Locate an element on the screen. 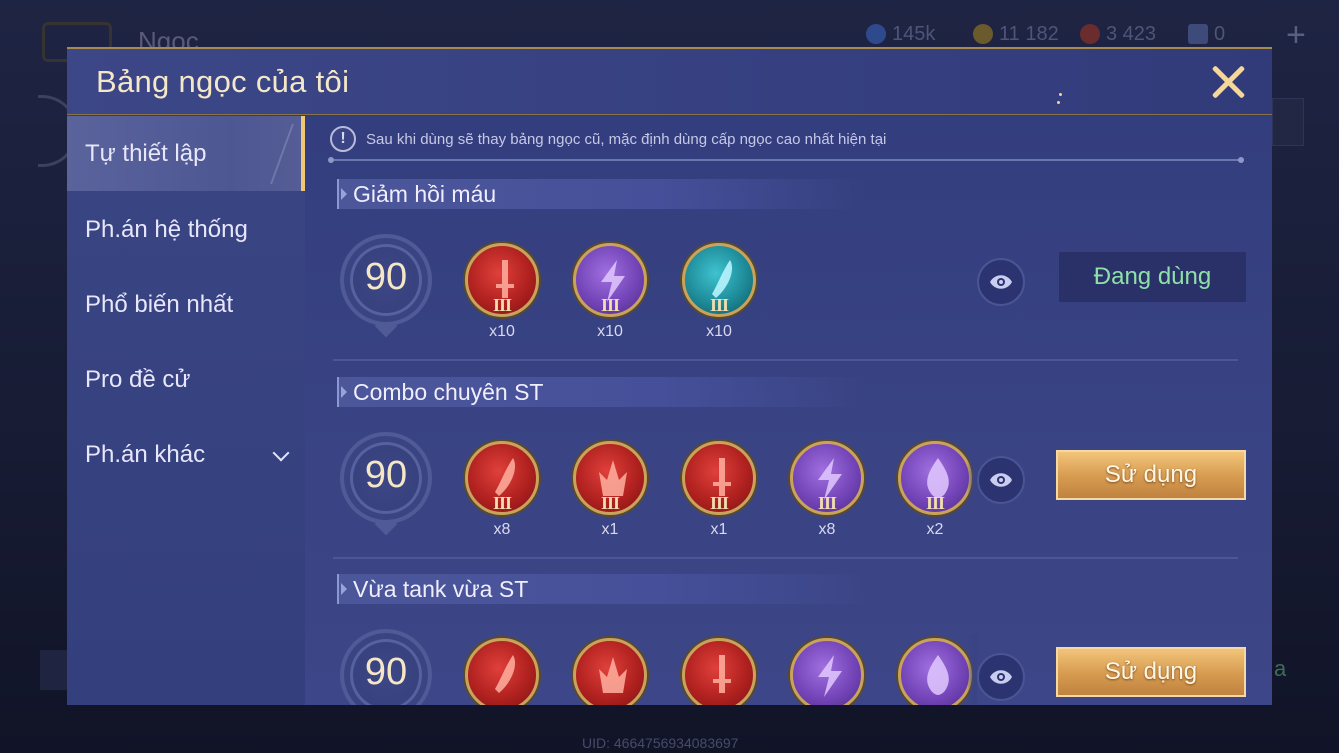 This screenshot has width=1339, height=753. sidebar-item-label: Phổ biến nhất is located at coordinates (159, 304).